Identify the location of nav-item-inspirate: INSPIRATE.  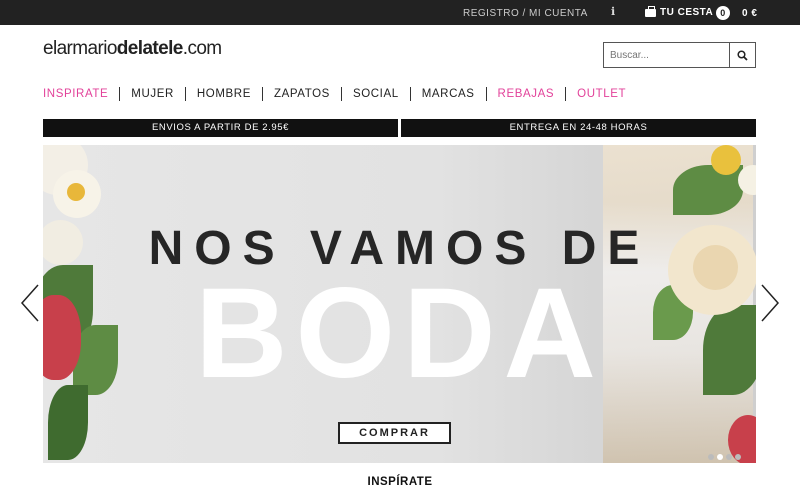
(81, 94).